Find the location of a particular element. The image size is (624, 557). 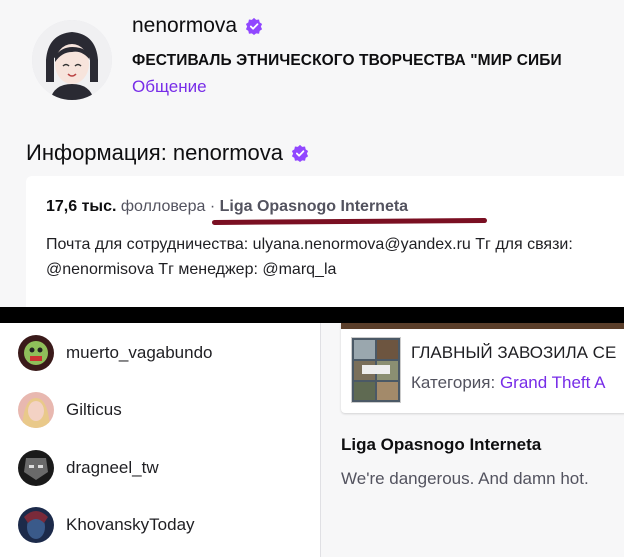

followed-channel-item: muerto_vagabundo is located at coordinates (115, 353).